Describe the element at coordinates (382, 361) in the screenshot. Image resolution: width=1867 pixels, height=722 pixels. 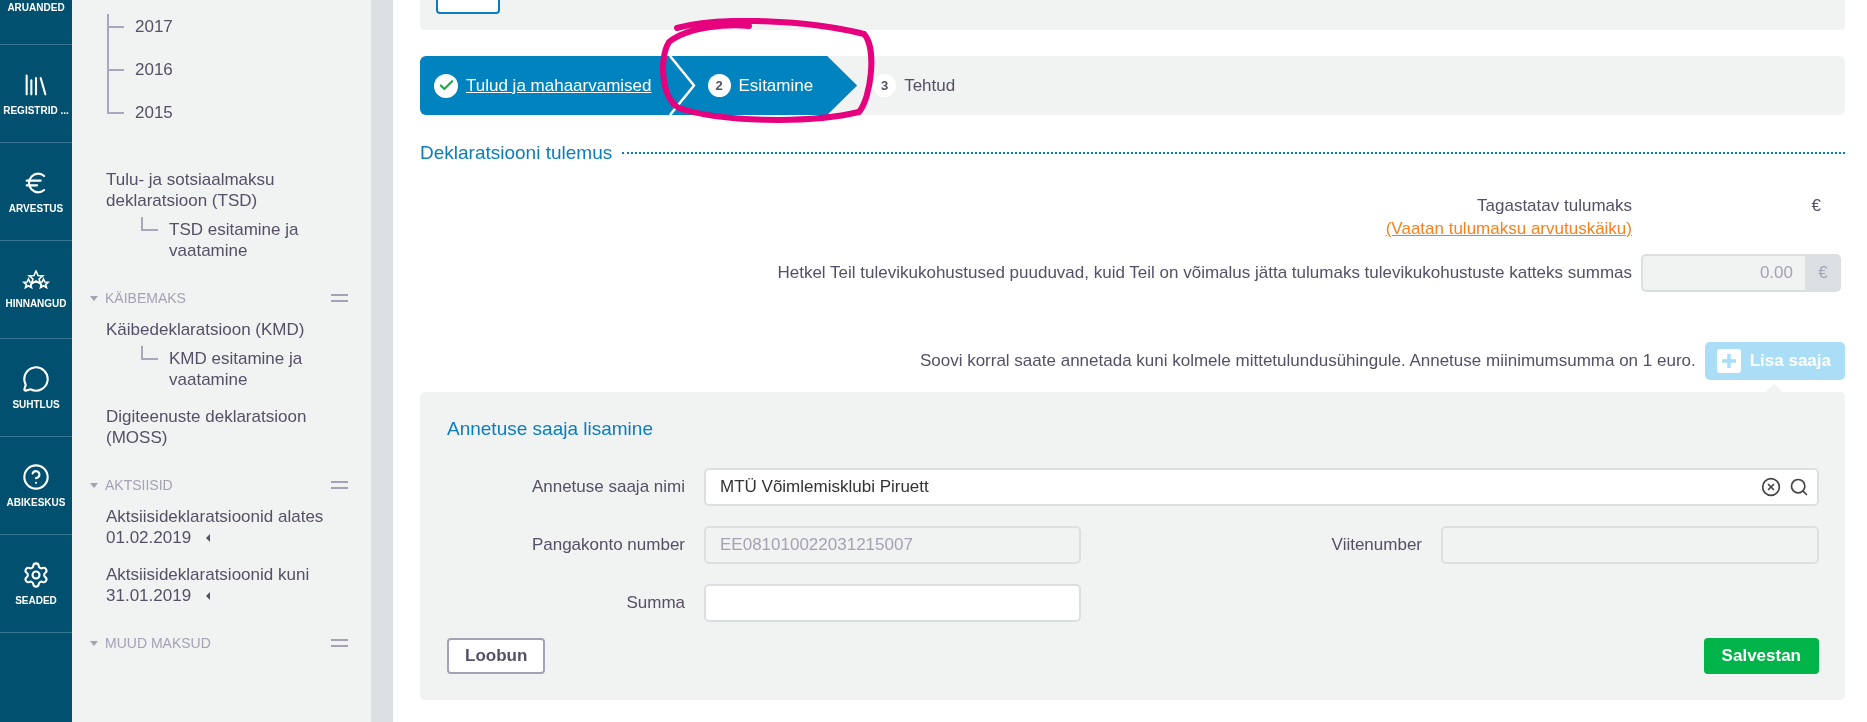
I see `scrollbar` at that location.